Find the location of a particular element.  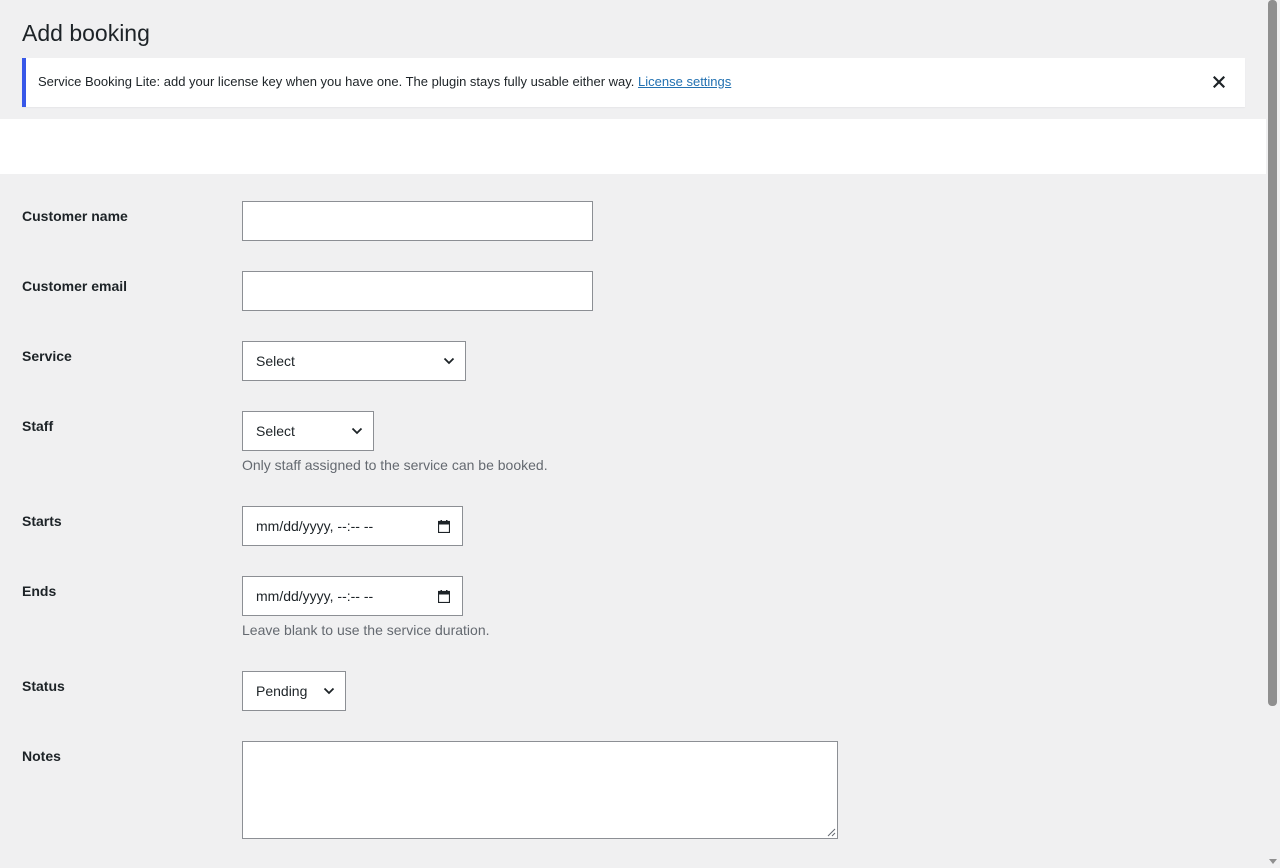

notice-dismiss-button is located at coordinates (1219, 82).